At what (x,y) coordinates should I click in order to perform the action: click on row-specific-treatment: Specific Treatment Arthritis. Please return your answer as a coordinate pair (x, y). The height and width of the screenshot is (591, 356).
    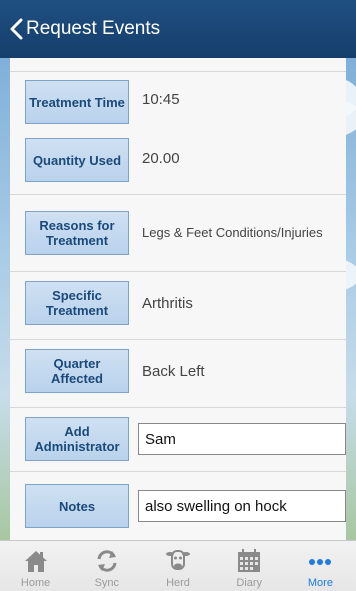
    Looking at the image, I should click on (178, 305).